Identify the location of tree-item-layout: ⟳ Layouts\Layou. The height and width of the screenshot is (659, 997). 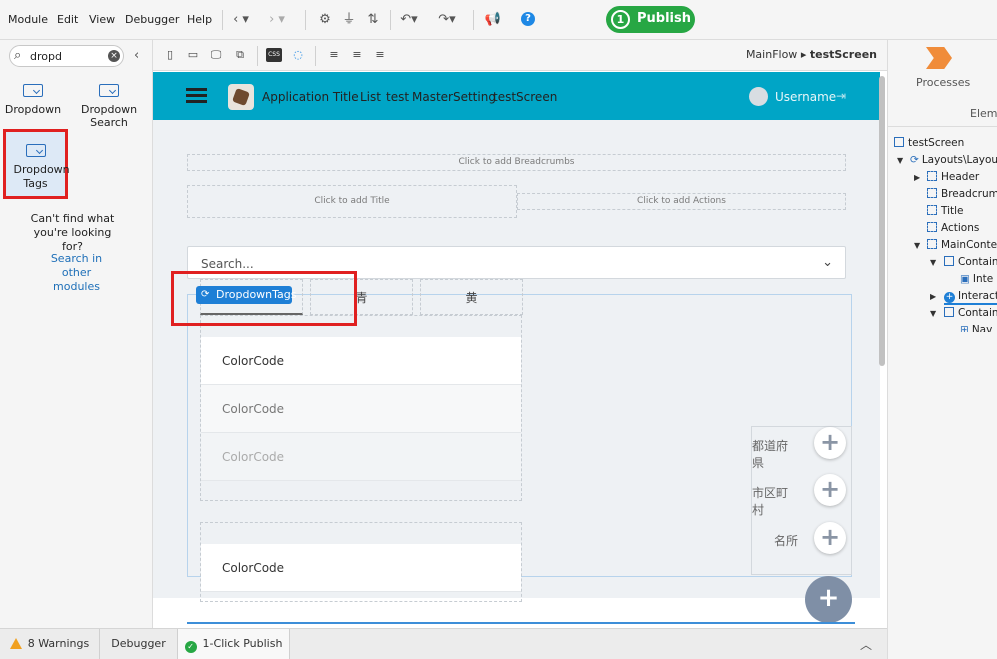
(953, 160).